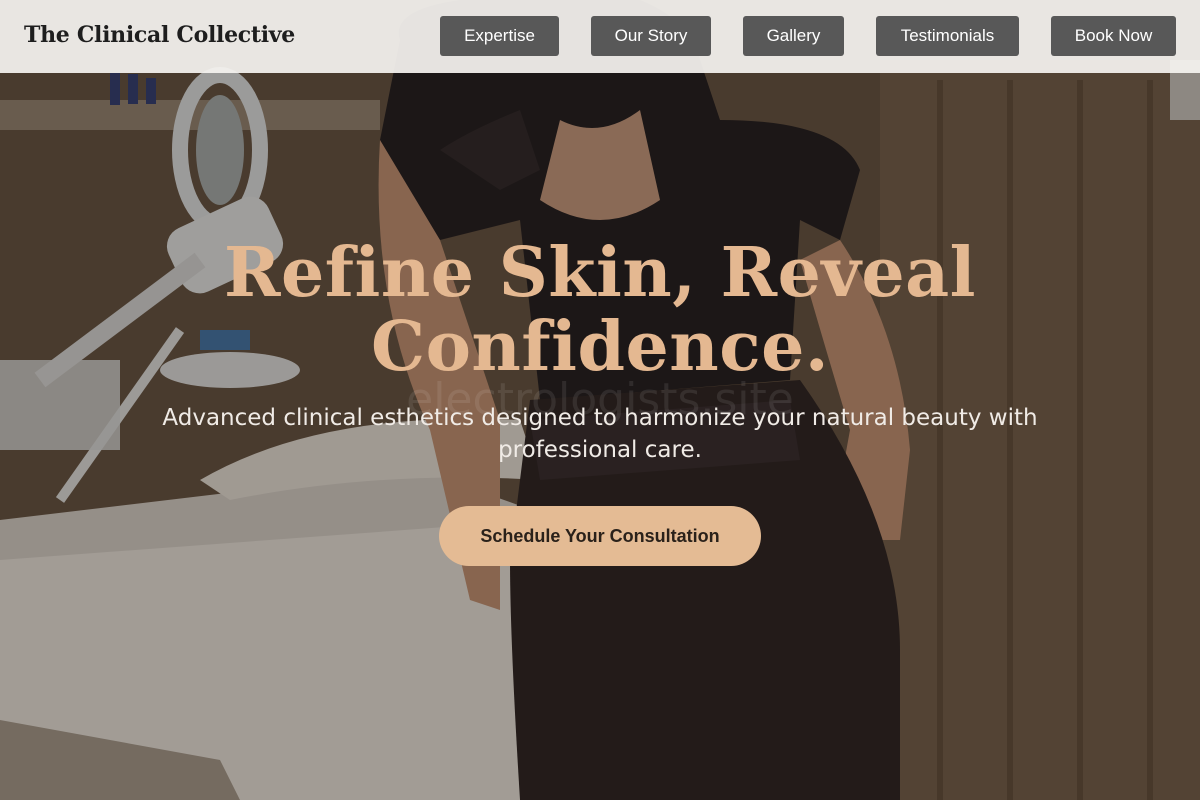  I want to click on nav-gallery-button: Gallery, so click(793, 36).